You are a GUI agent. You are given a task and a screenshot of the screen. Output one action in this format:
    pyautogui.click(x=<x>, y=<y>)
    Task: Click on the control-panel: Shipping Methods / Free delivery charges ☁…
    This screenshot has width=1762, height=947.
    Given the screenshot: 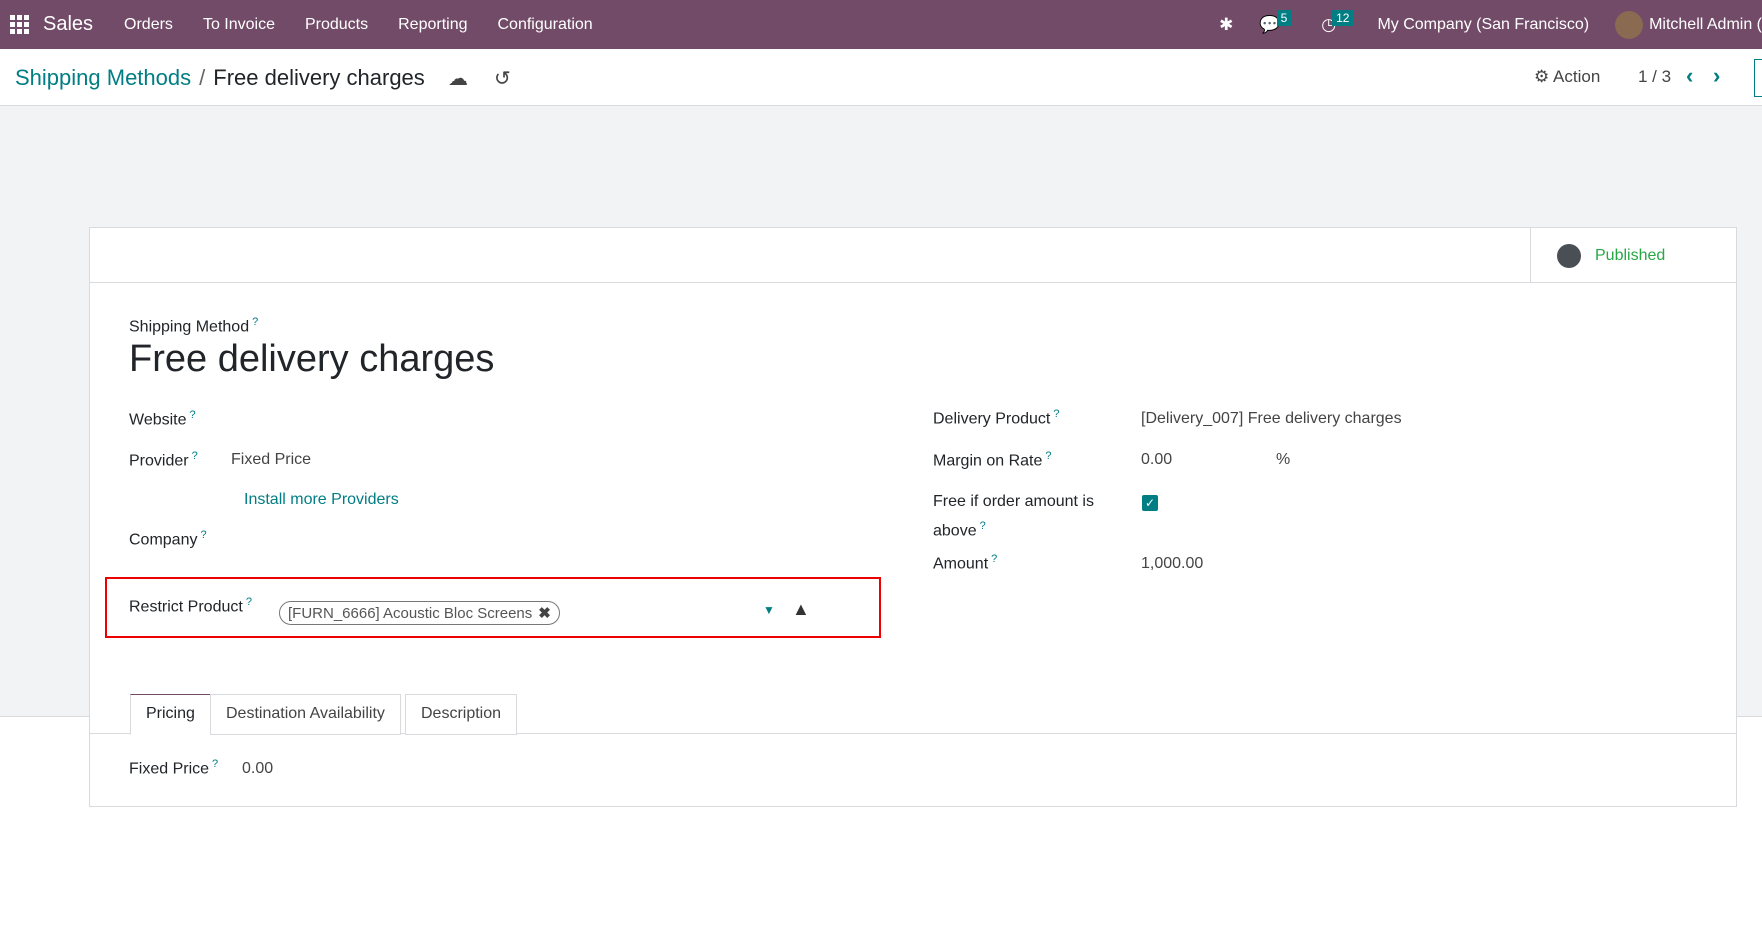 What is the action you would take?
    pyautogui.click(x=881, y=77)
    